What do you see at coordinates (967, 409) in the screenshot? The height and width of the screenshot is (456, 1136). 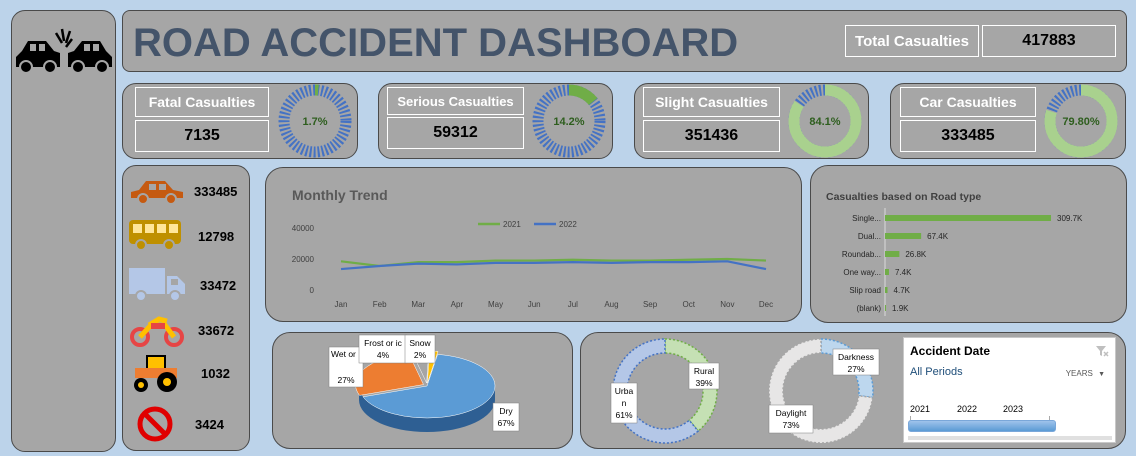 I see `timeline-year: 2022` at bounding box center [967, 409].